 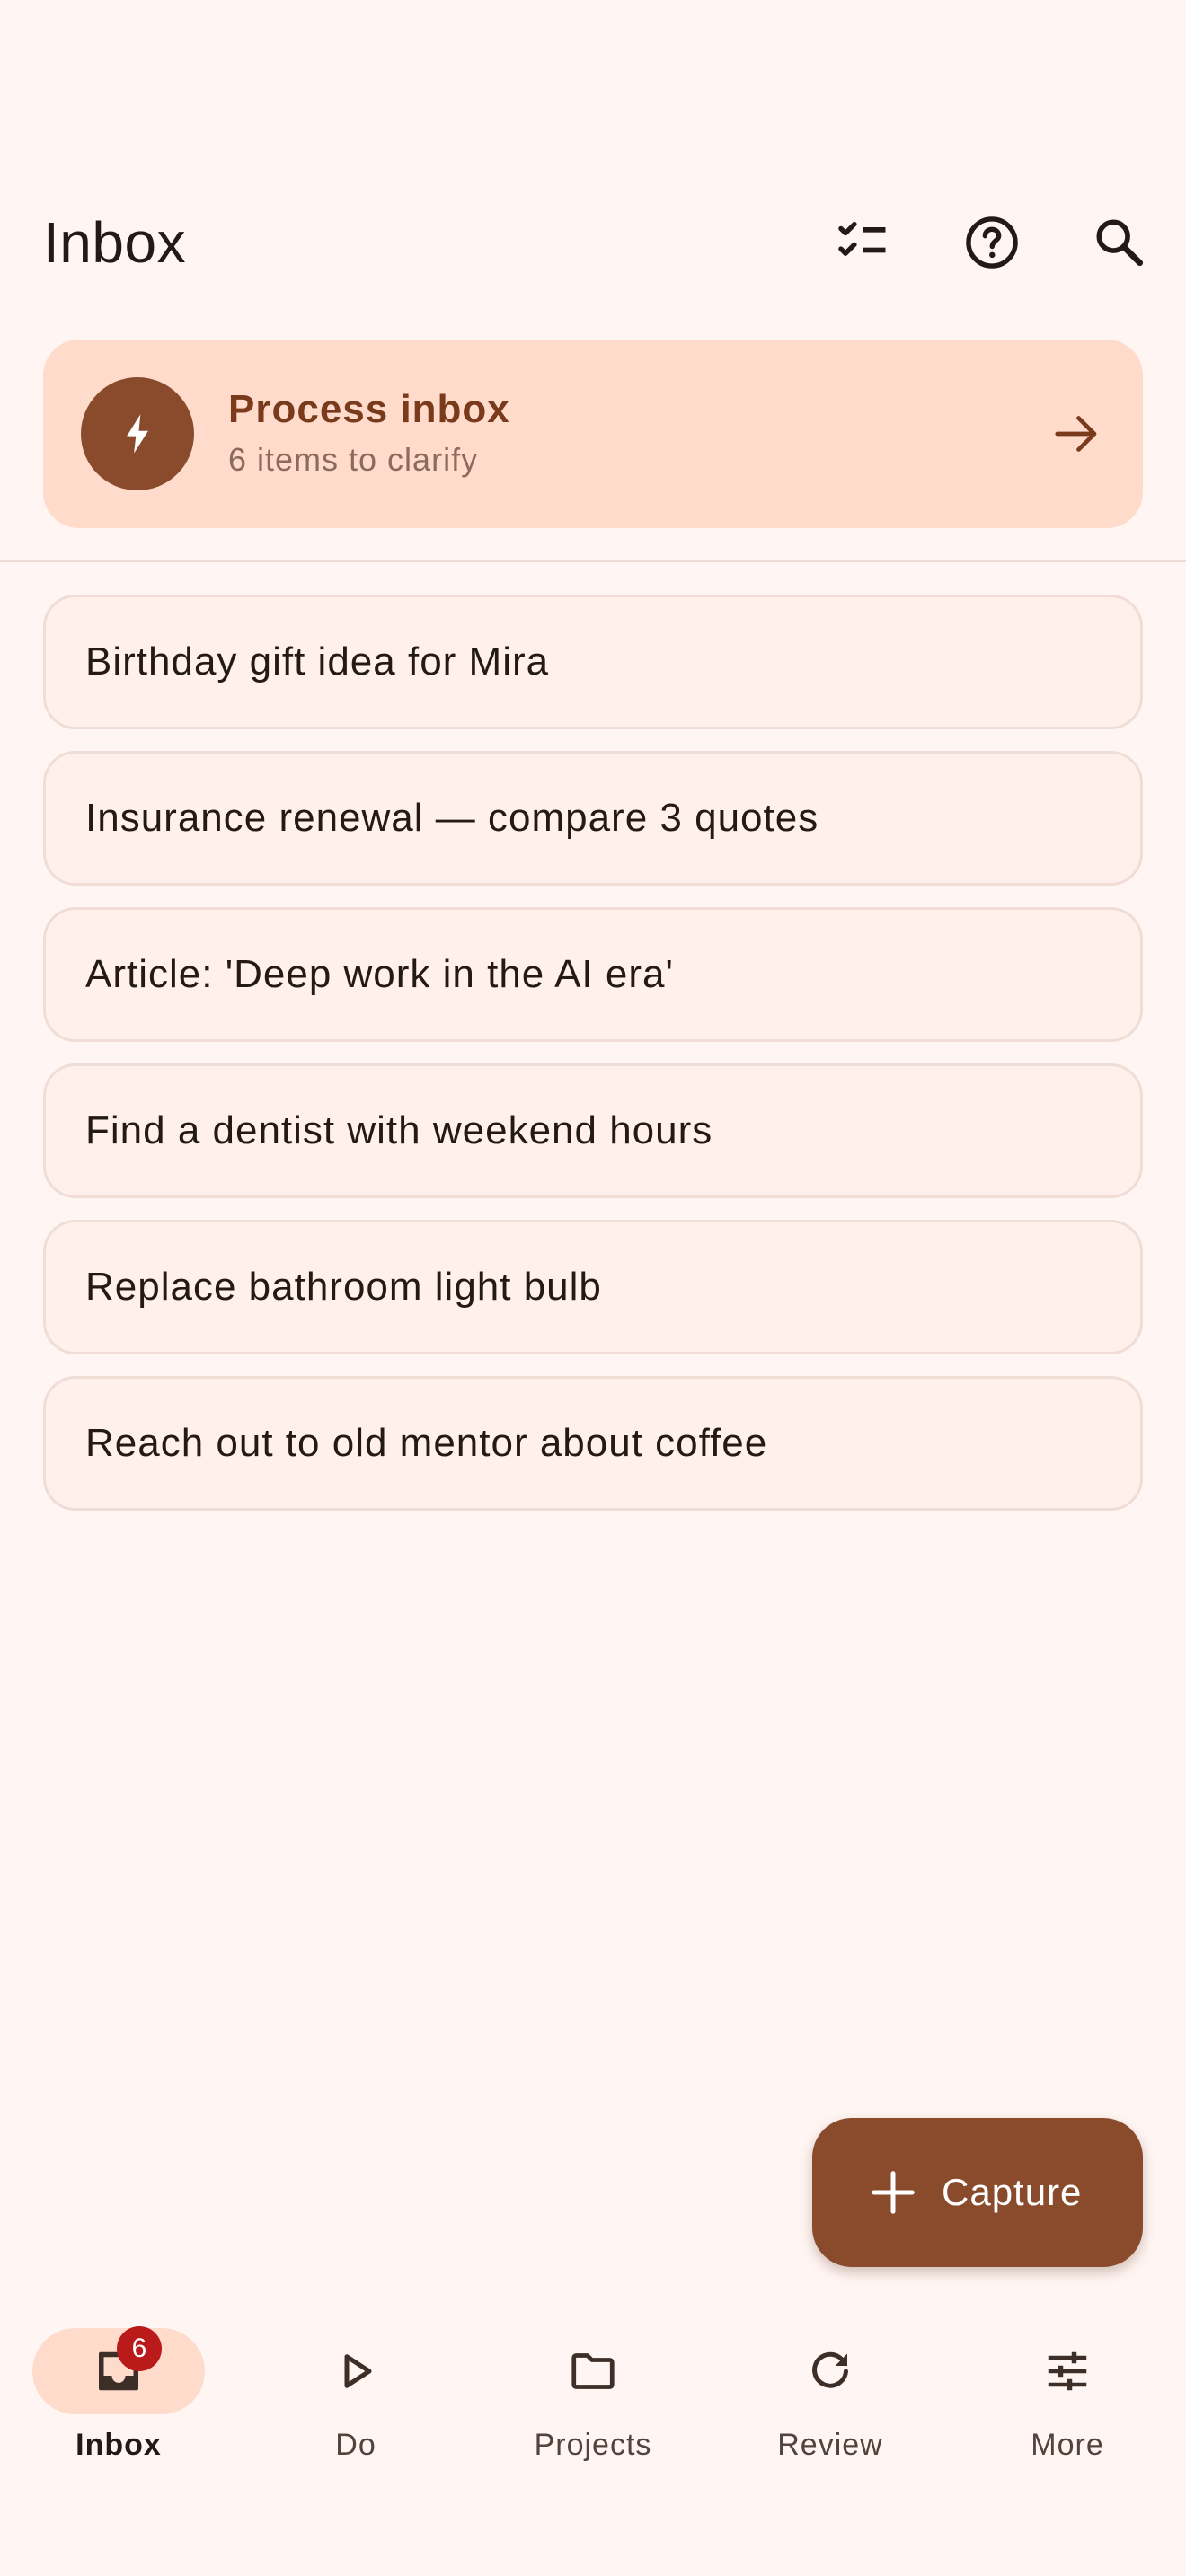 What do you see at coordinates (830, 2389) in the screenshot?
I see `nav-item-review: Review` at bounding box center [830, 2389].